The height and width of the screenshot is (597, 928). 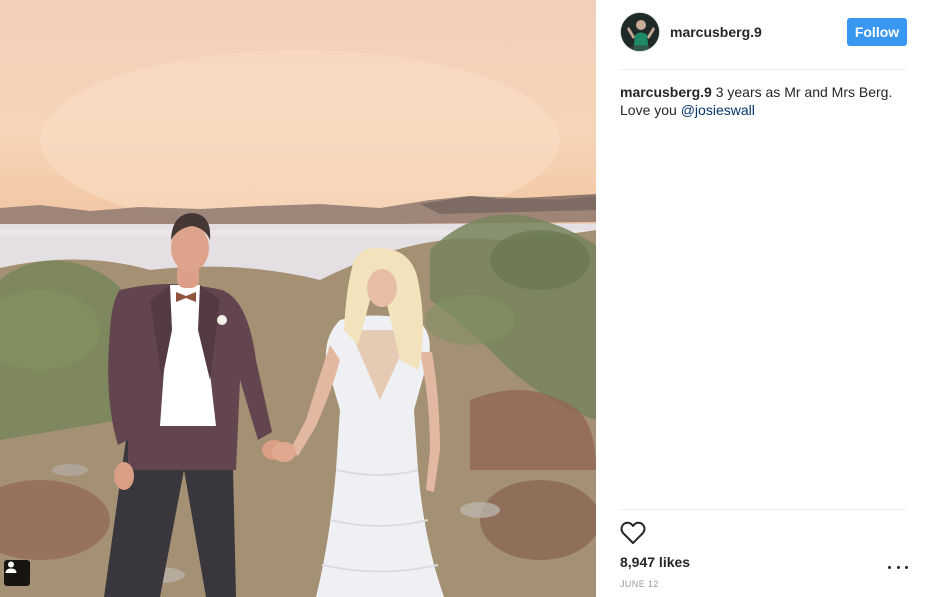 I want to click on likes-count: 8,947 likes, so click(x=655, y=562).